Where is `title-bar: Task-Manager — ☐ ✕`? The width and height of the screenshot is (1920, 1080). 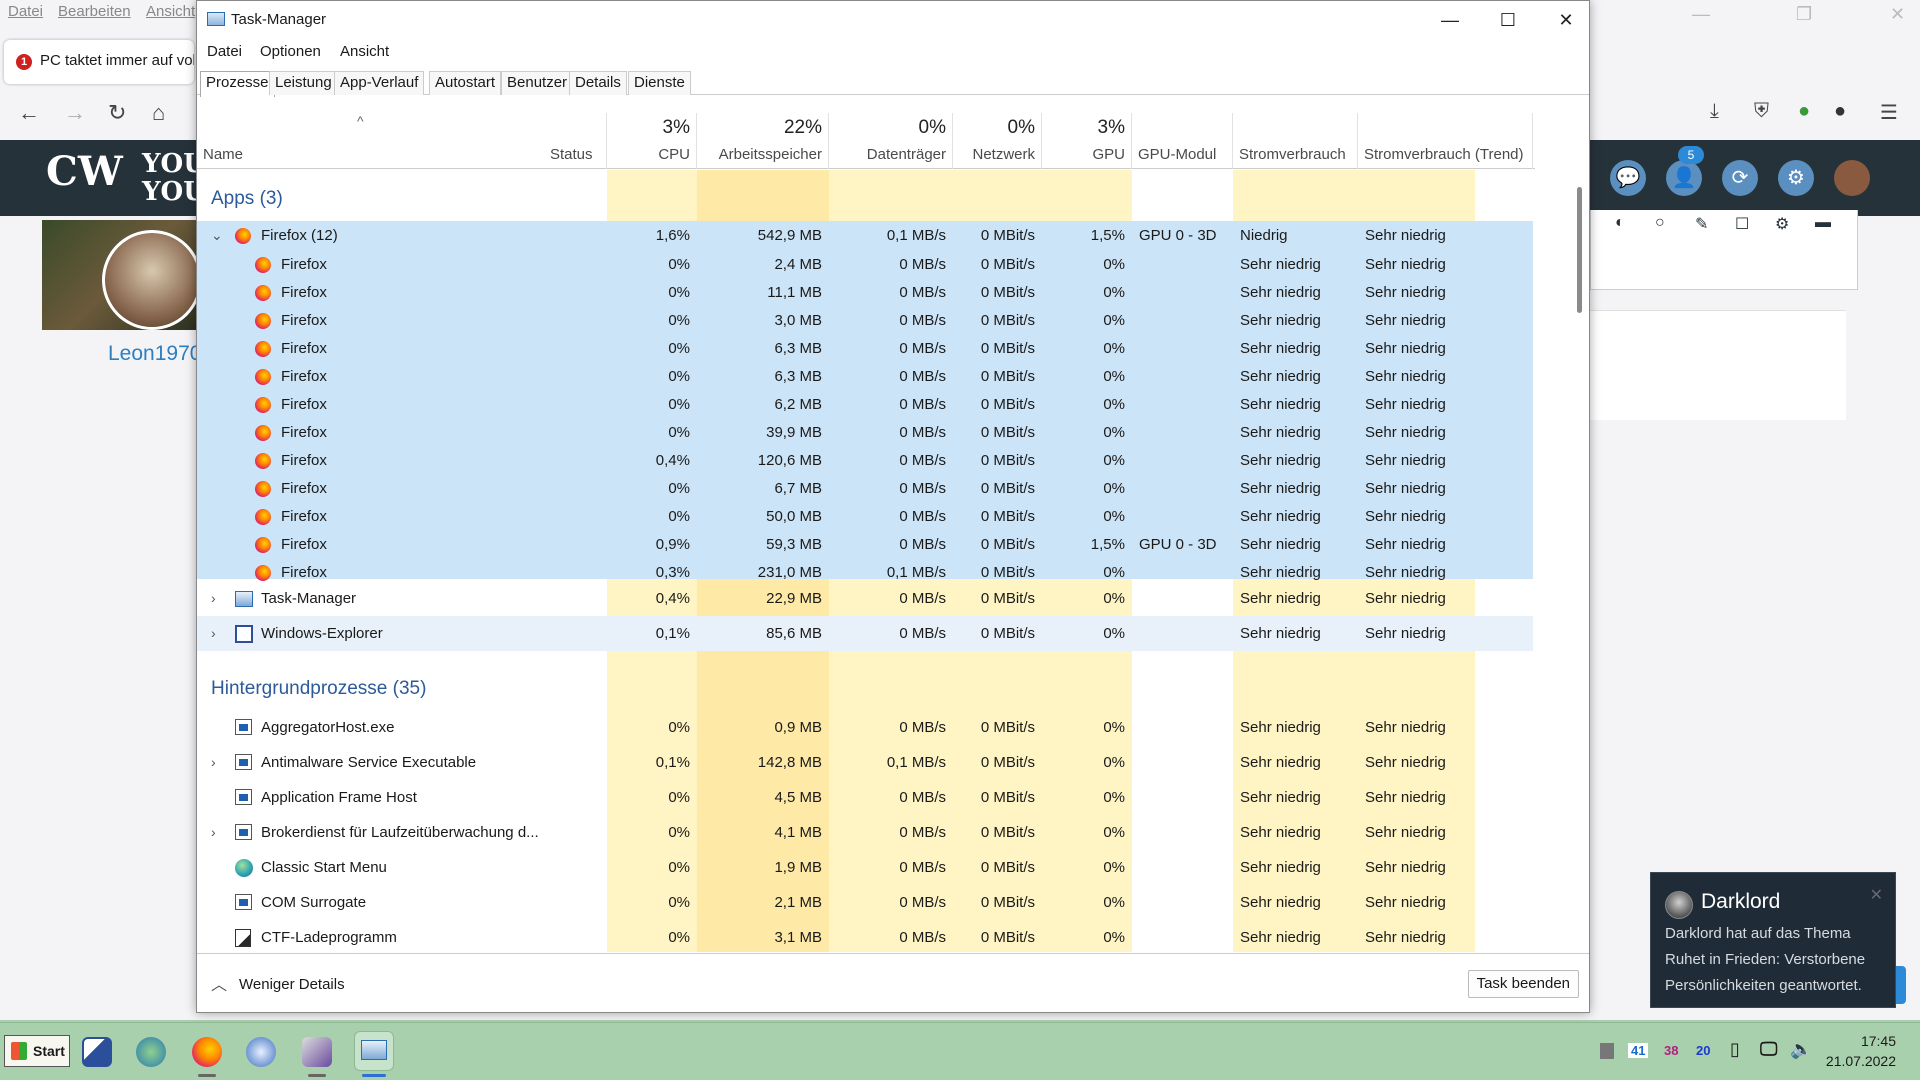 title-bar: Task-Manager — ☐ ✕ is located at coordinates (893, 20).